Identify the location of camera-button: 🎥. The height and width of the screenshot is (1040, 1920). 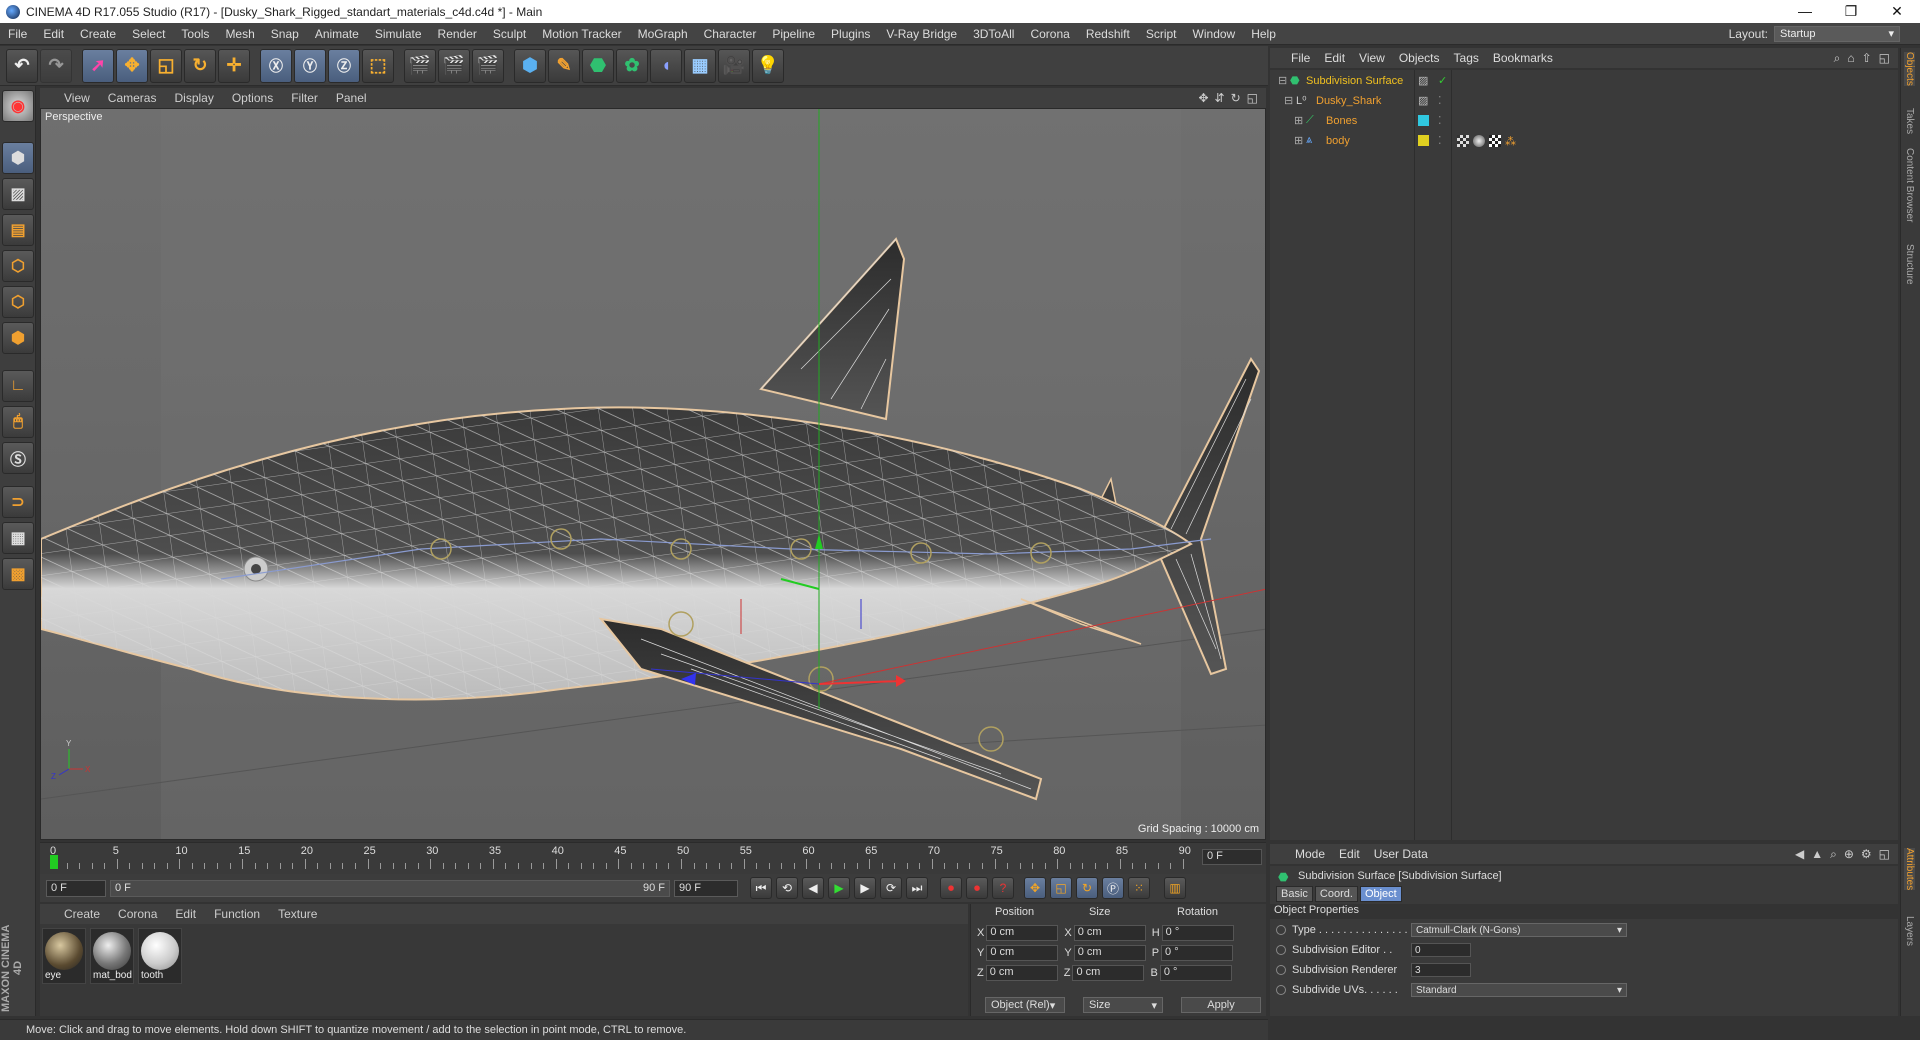
(734, 65).